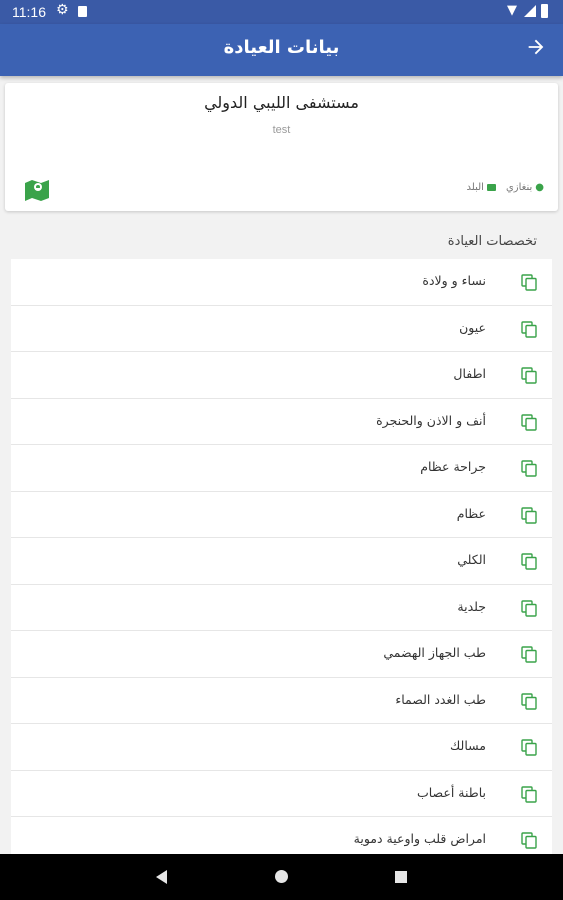 The image size is (563, 900). Describe the element at coordinates (281, 701) in the screenshot. I see `list-item: طب الغدد الصماء` at that location.